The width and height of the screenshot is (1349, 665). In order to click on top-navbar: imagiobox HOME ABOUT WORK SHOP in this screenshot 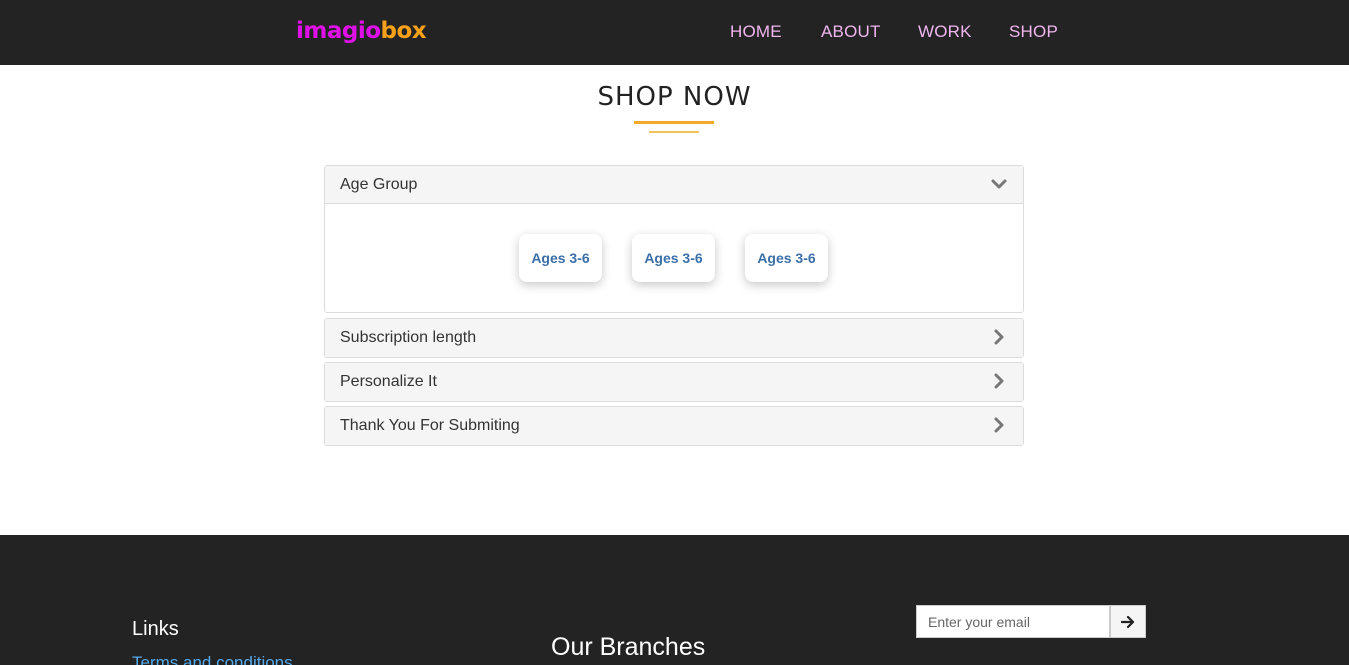, I will do `click(674, 32)`.